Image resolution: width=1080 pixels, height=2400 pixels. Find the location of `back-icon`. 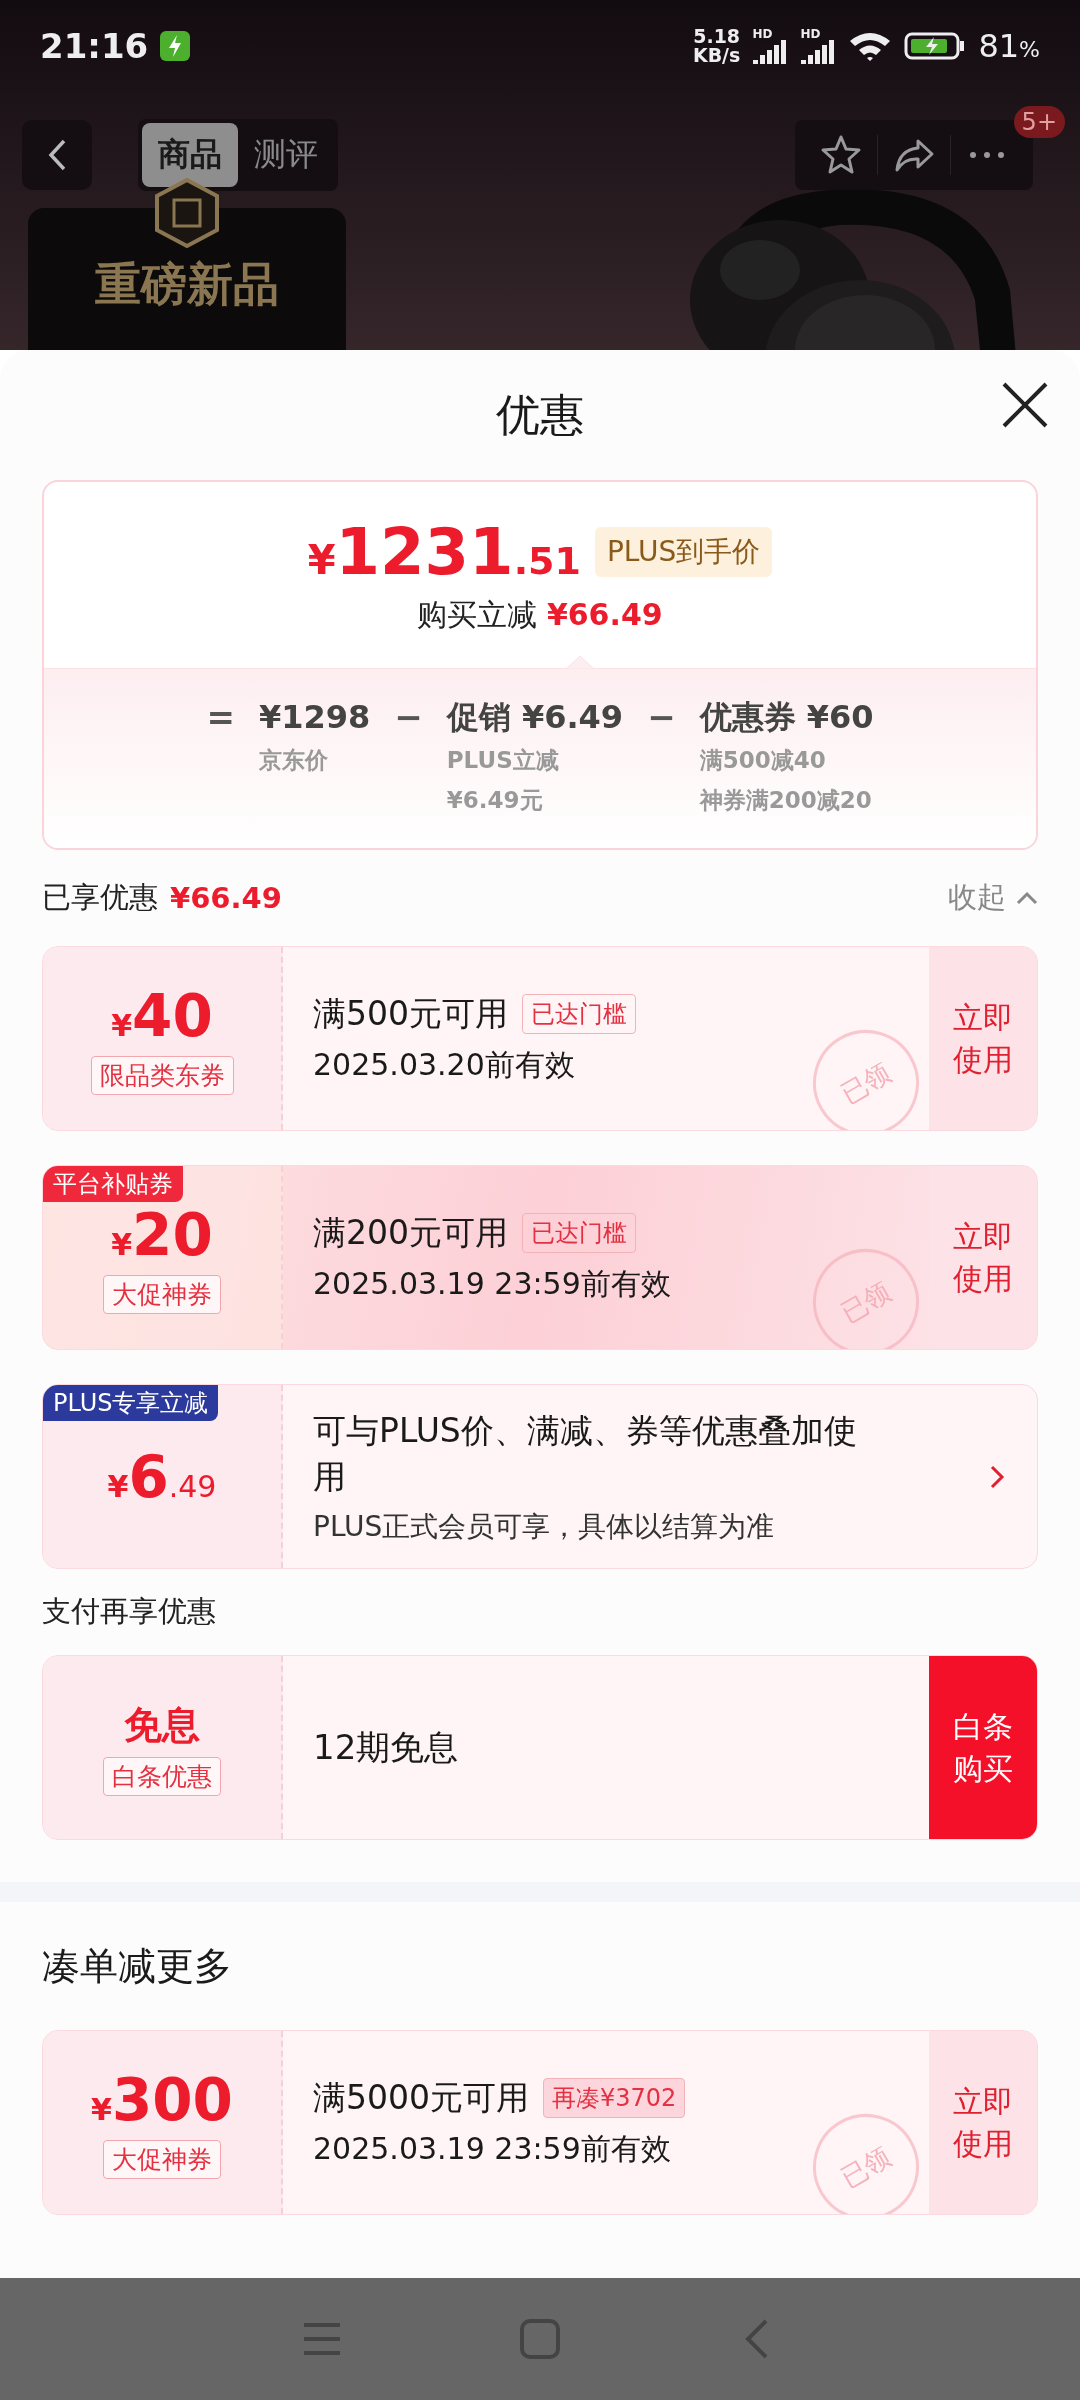

back-icon is located at coordinates (57, 155).